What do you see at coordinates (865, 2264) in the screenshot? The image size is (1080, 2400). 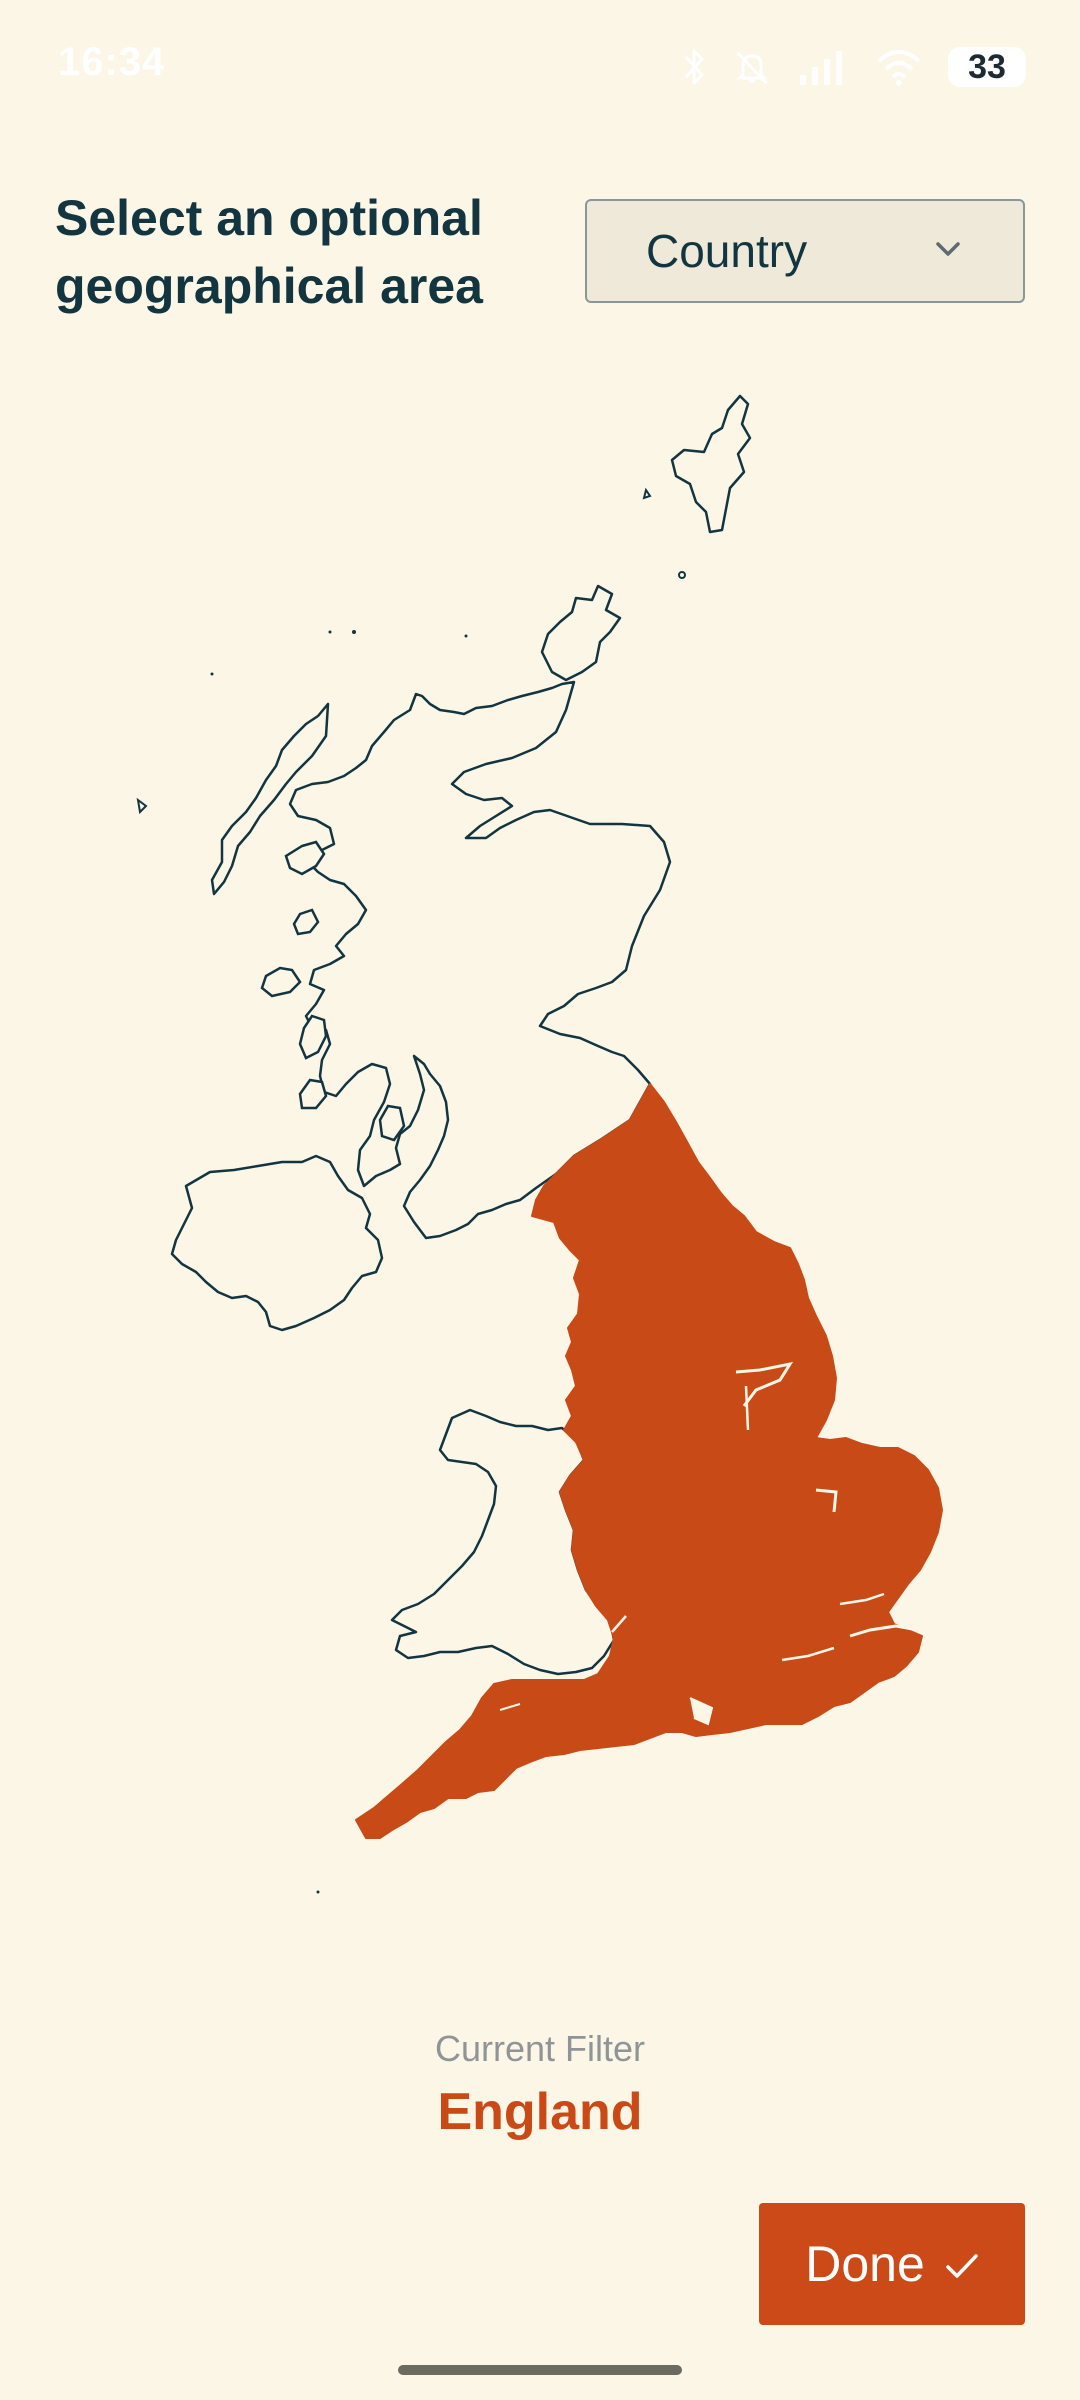 I see `done-button-label: Done` at bounding box center [865, 2264].